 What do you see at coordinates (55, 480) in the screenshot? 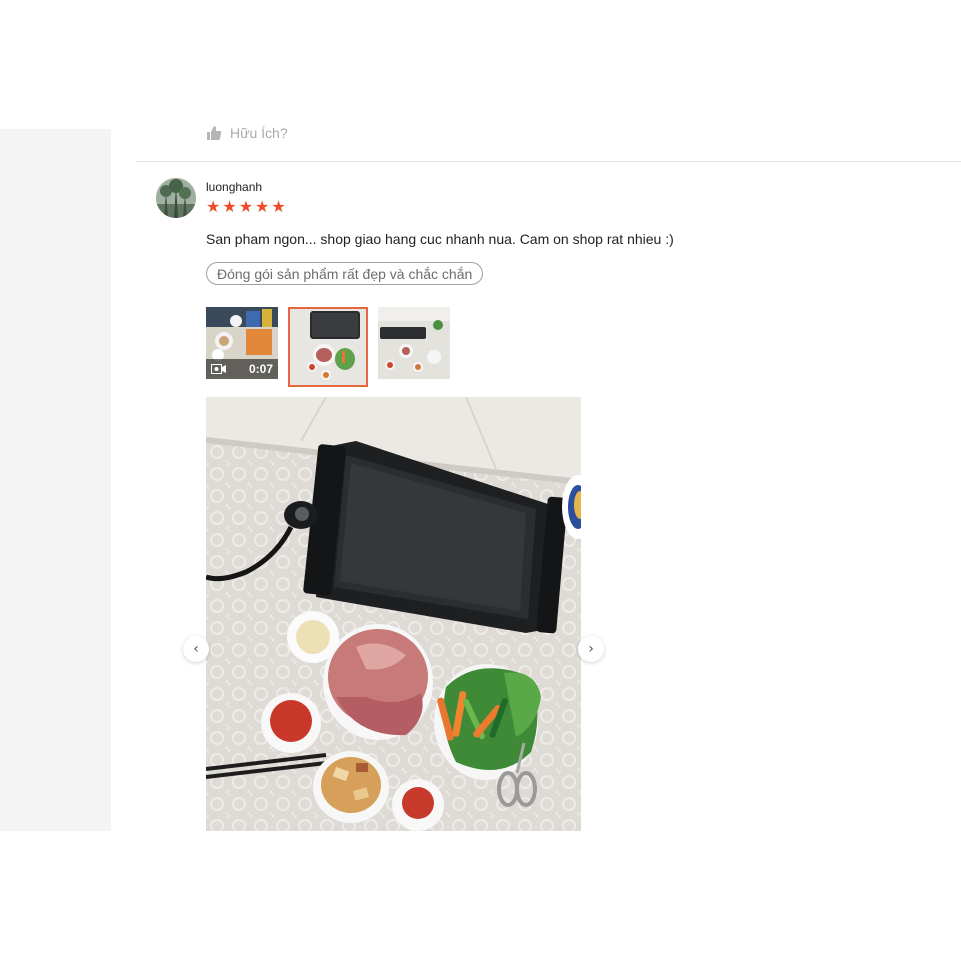
I see `left-side-panel` at bounding box center [55, 480].